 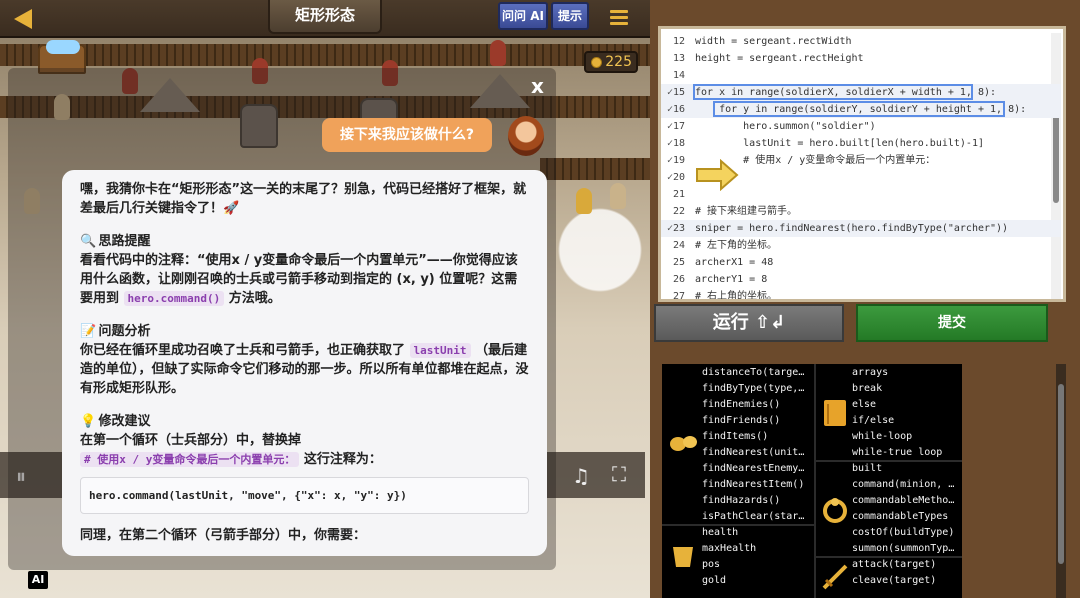 I want to click on scrollbar-thumb, so click(x=1061, y=474).